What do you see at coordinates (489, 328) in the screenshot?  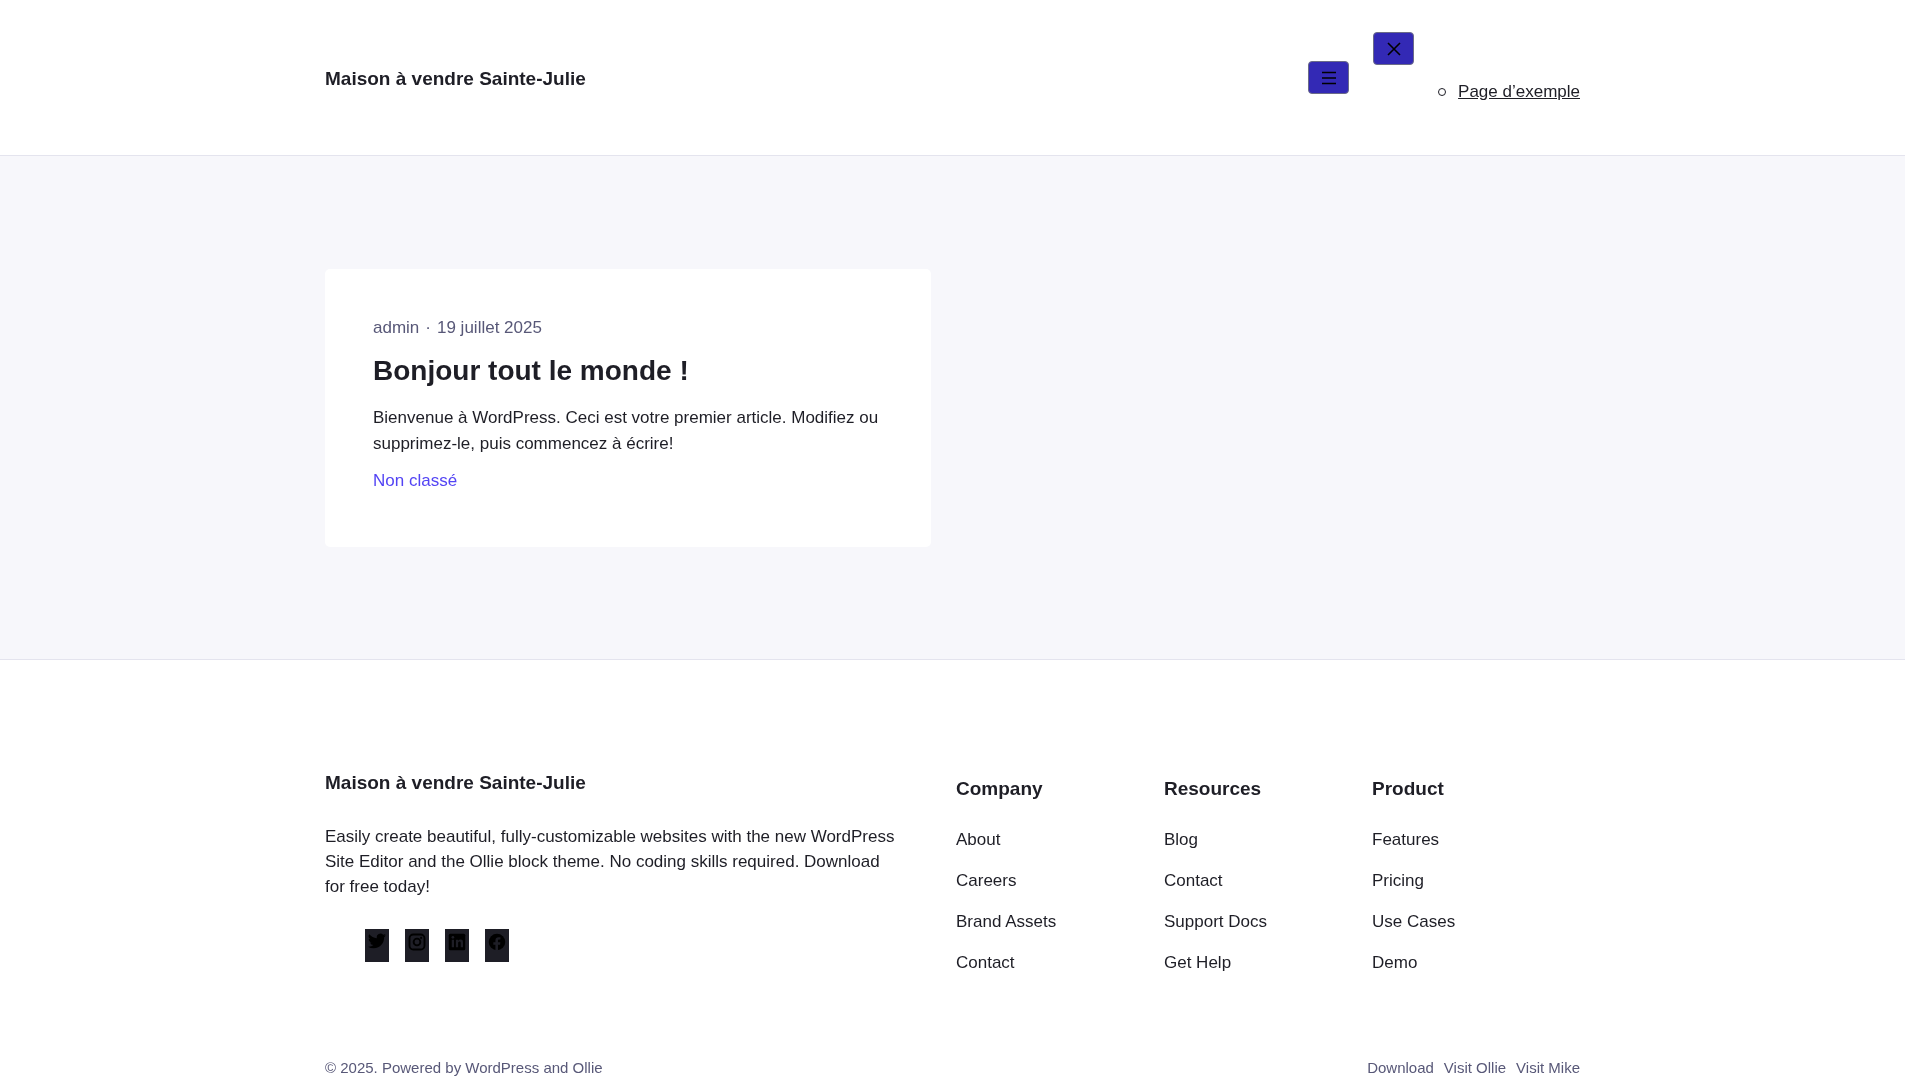 I see `post-date: 19 juillet 2025` at bounding box center [489, 328].